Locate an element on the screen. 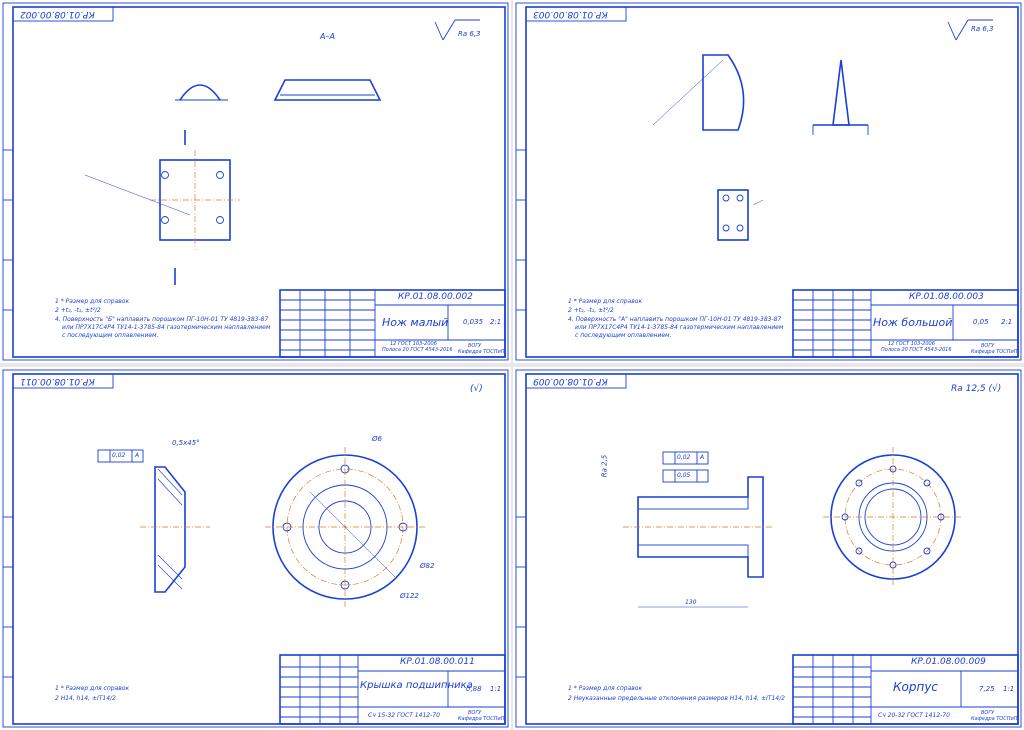 The width and height of the screenshot is (1024, 730). sheet-1-scale: 2:1 is located at coordinates (496, 322).